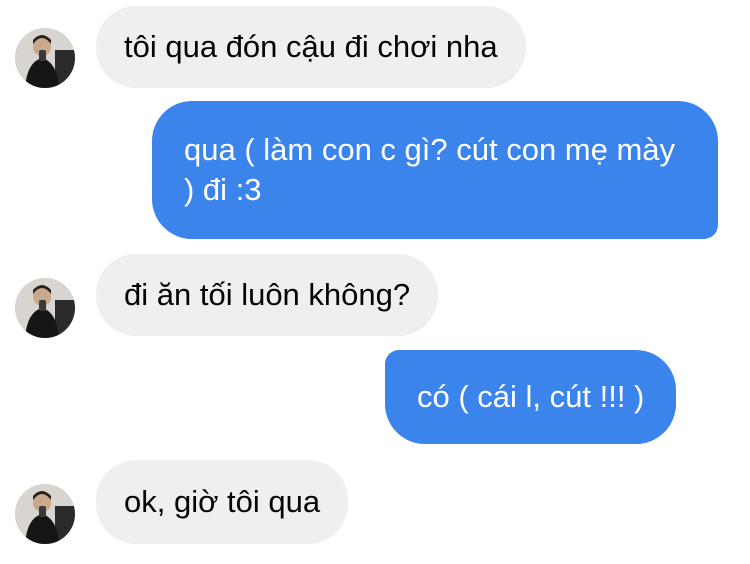  I want to click on message-text: đi ăn tối luôn không?, so click(267, 294).